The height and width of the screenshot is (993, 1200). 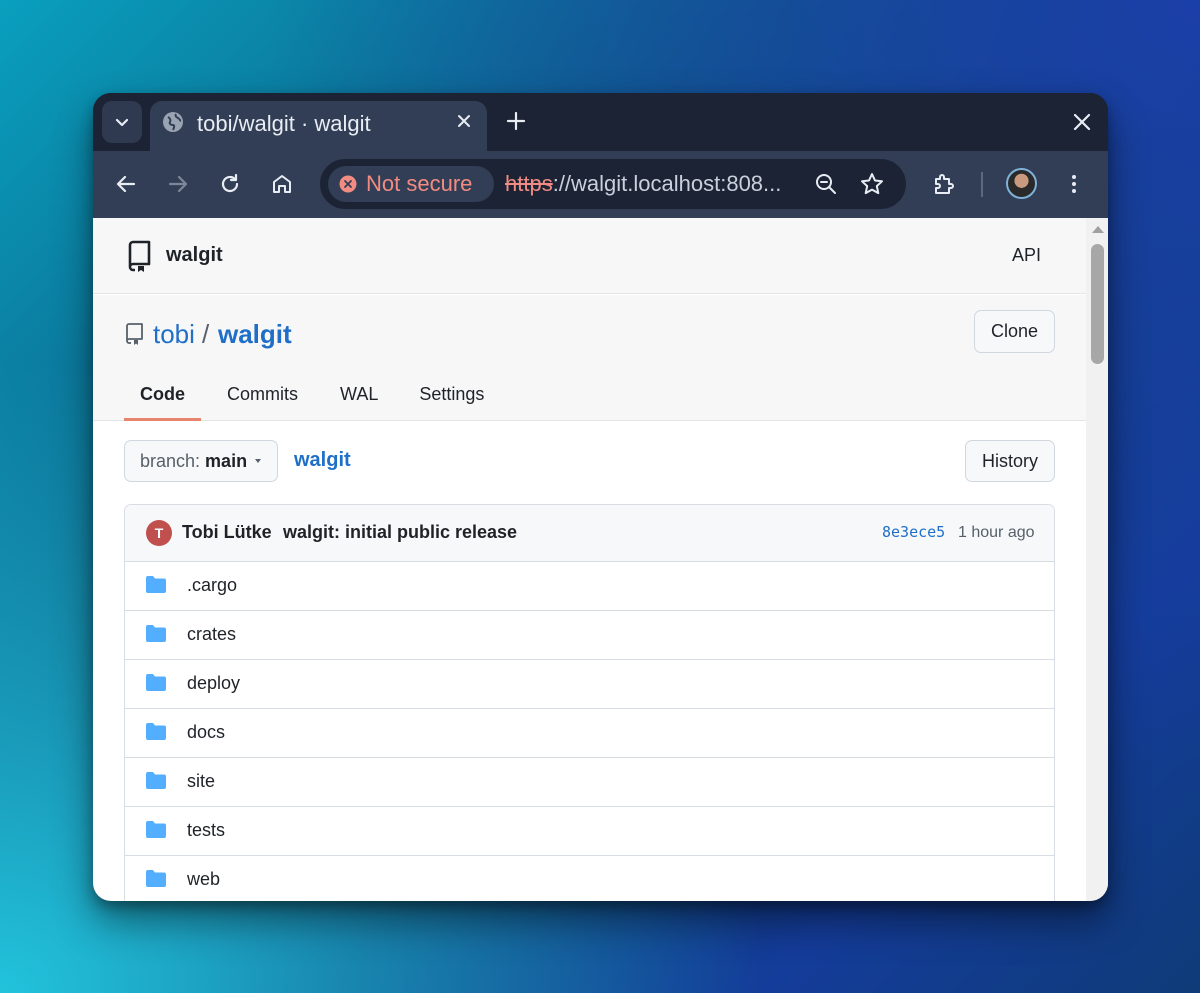 I want to click on scroll-thumb, so click(x=1097, y=304).